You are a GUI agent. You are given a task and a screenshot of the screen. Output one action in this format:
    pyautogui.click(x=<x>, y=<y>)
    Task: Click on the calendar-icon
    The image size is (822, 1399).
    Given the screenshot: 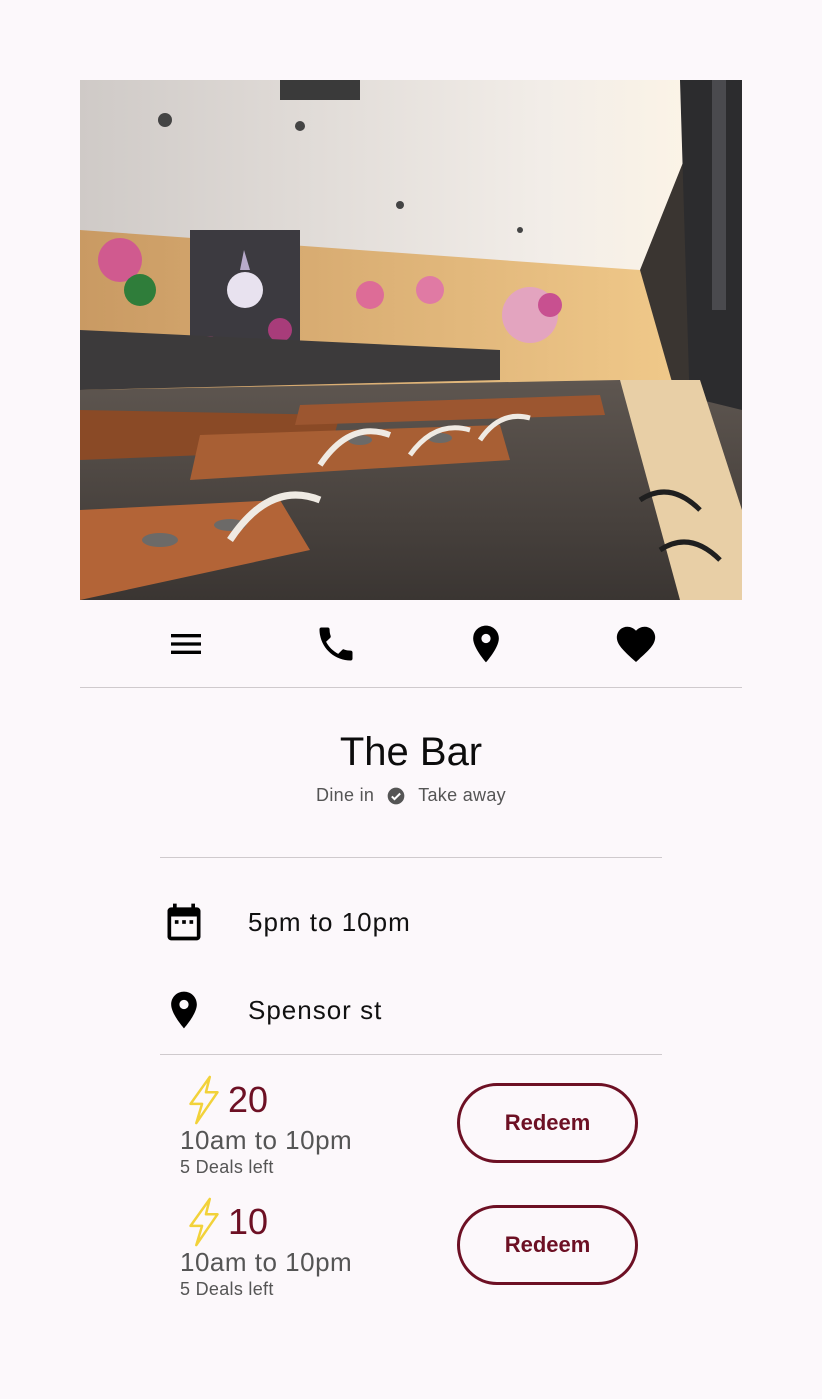 What is the action you would take?
    pyautogui.click(x=184, y=922)
    